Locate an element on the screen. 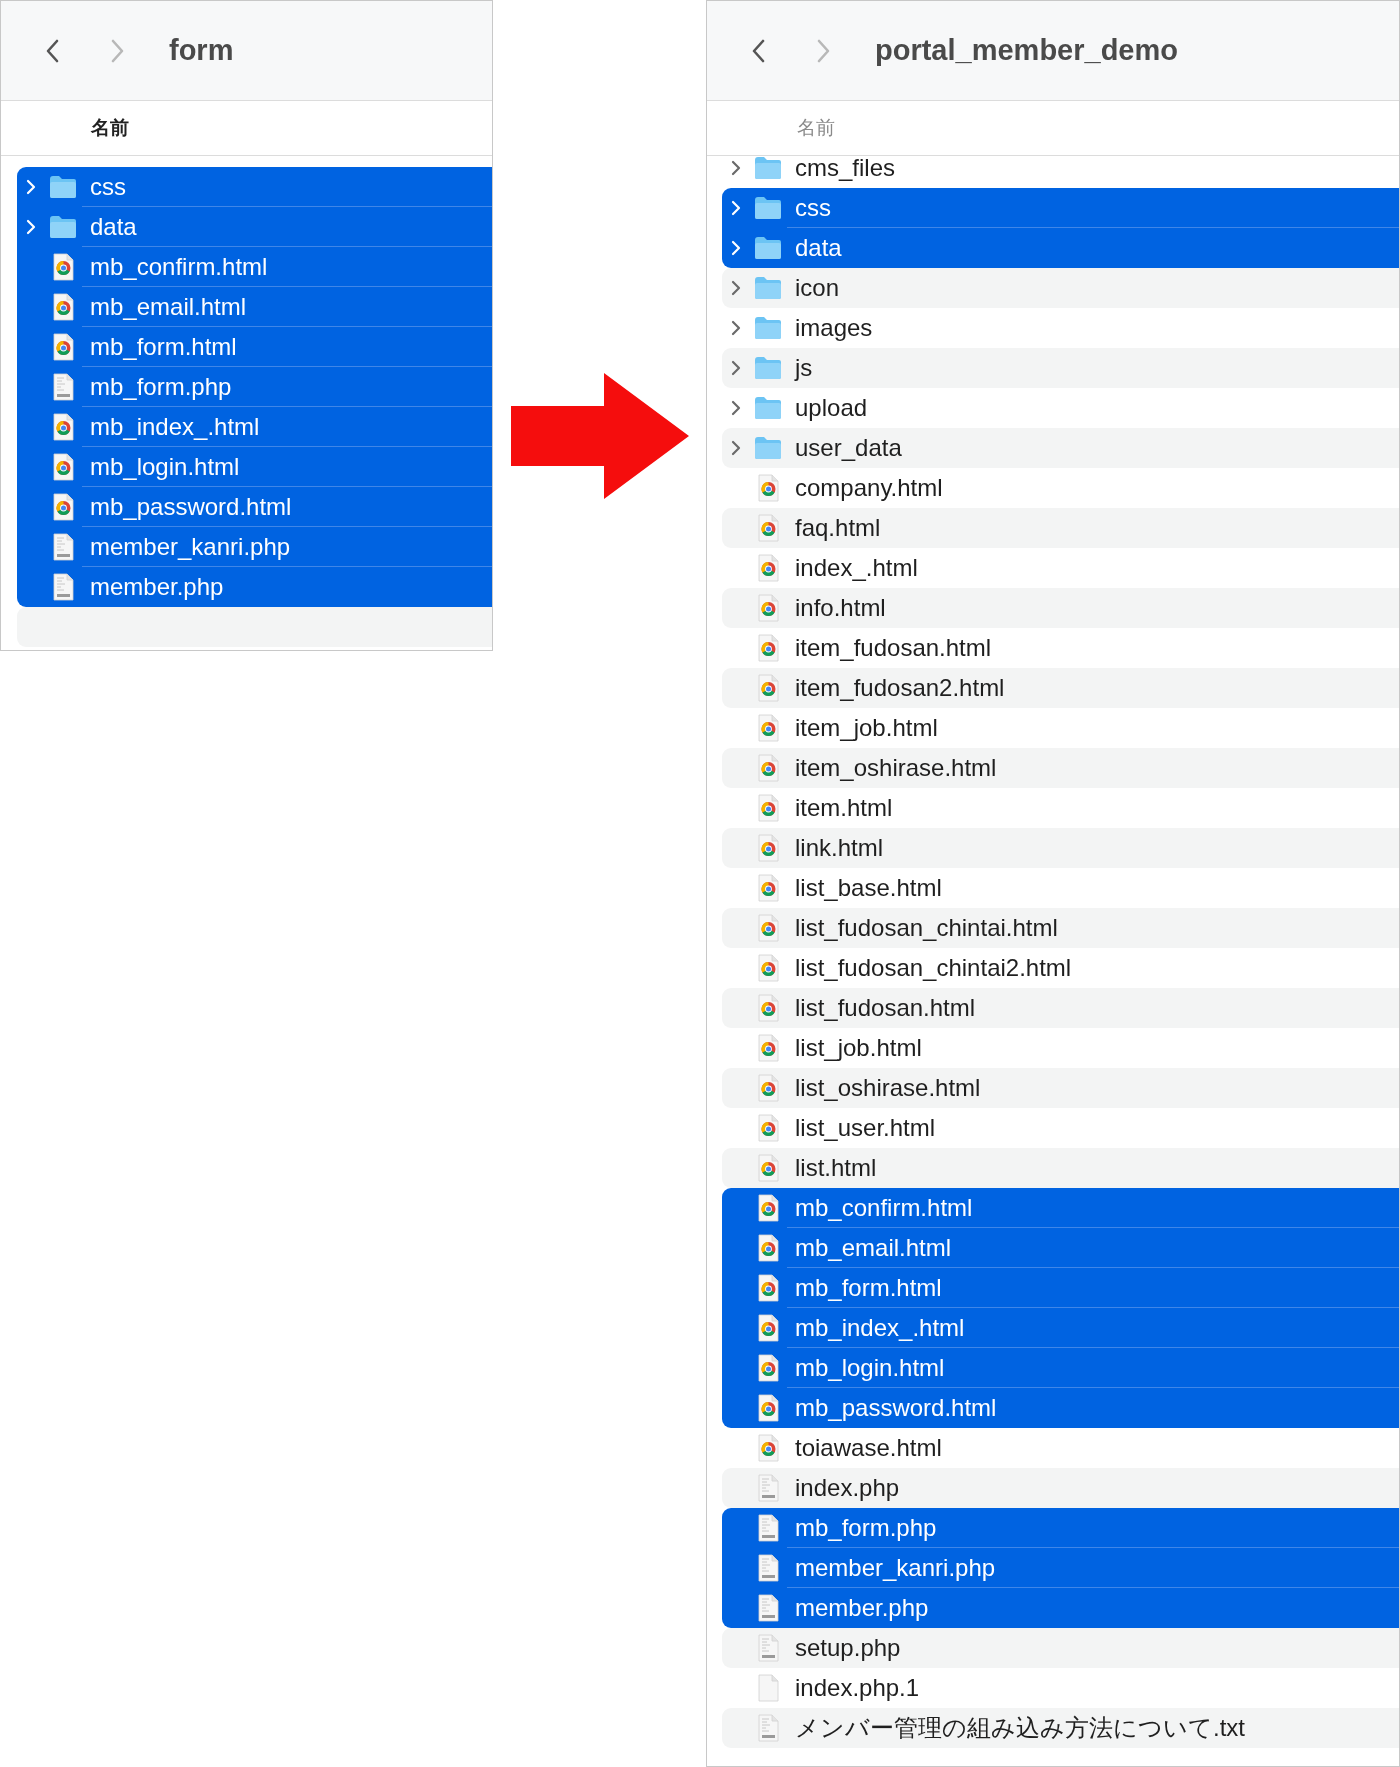 This screenshot has height=1767, width=1400. file-row: link.html is located at coordinates (1060, 848).